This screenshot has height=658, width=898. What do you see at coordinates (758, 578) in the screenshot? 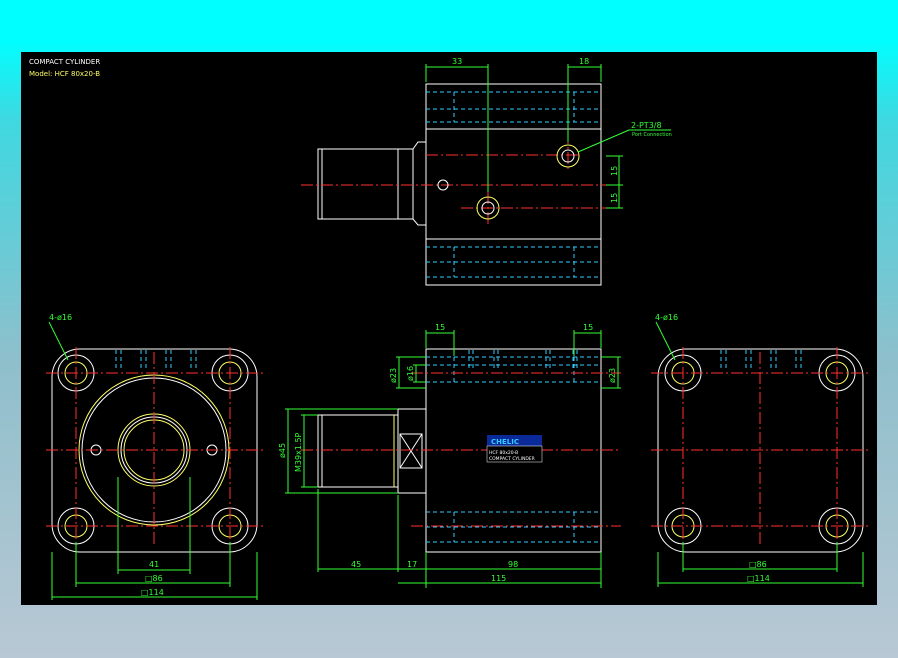
I see `right-dim-114: □114` at bounding box center [758, 578].